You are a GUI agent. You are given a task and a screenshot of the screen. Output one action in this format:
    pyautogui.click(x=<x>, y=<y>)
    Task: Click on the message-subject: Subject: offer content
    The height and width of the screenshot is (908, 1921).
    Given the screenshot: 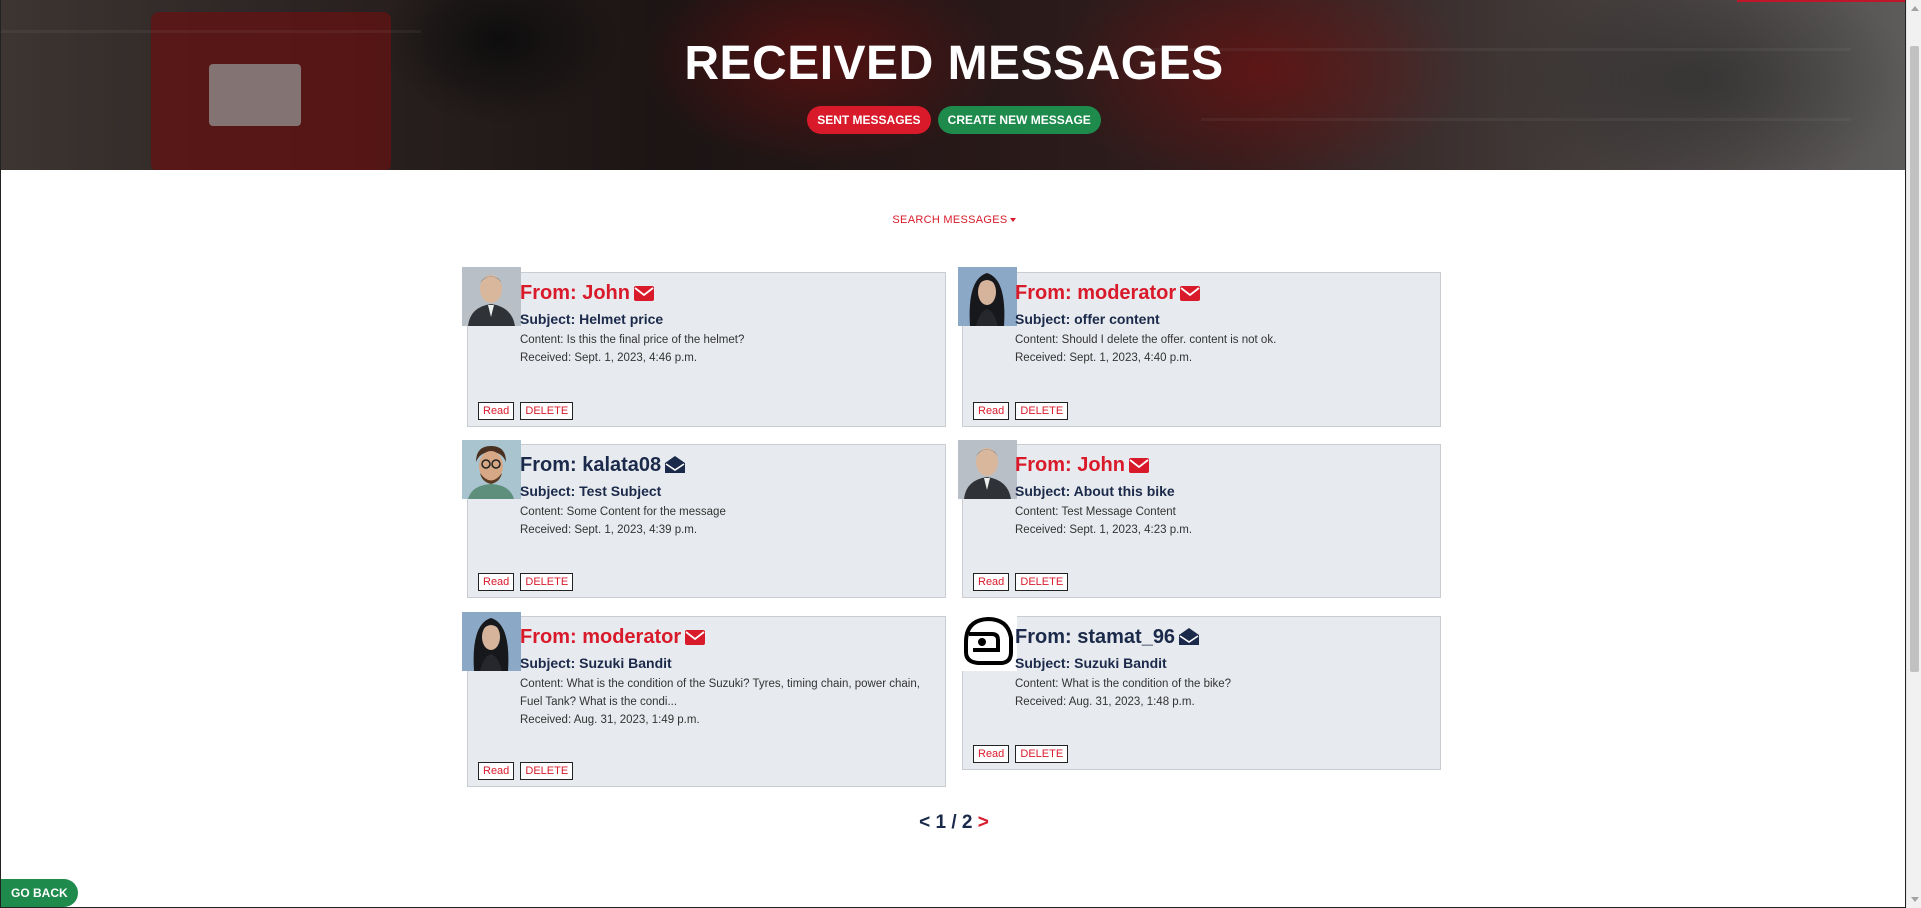 What is the action you would take?
    pyautogui.click(x=1087, y=319)
    